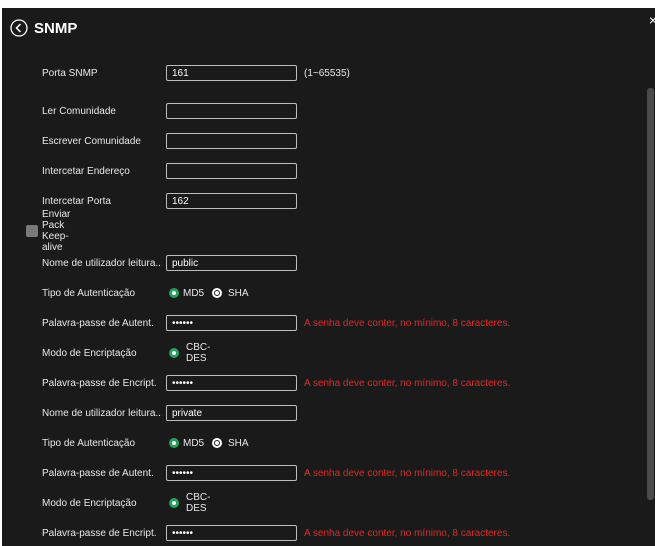  Describe the element at coordinates (89, 443) in the screenshot. I see `write-auth-type-label: Tipo de Autenticação` at that location.